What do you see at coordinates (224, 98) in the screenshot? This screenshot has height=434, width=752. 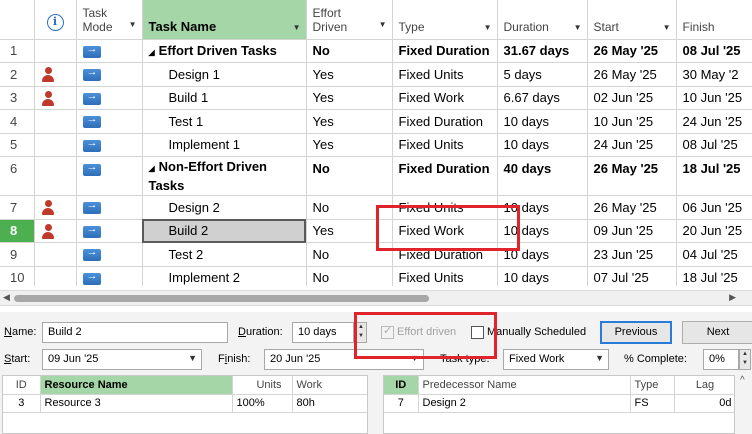 I see `task-name-cell: Build 1` at bounding box center [224, 98].